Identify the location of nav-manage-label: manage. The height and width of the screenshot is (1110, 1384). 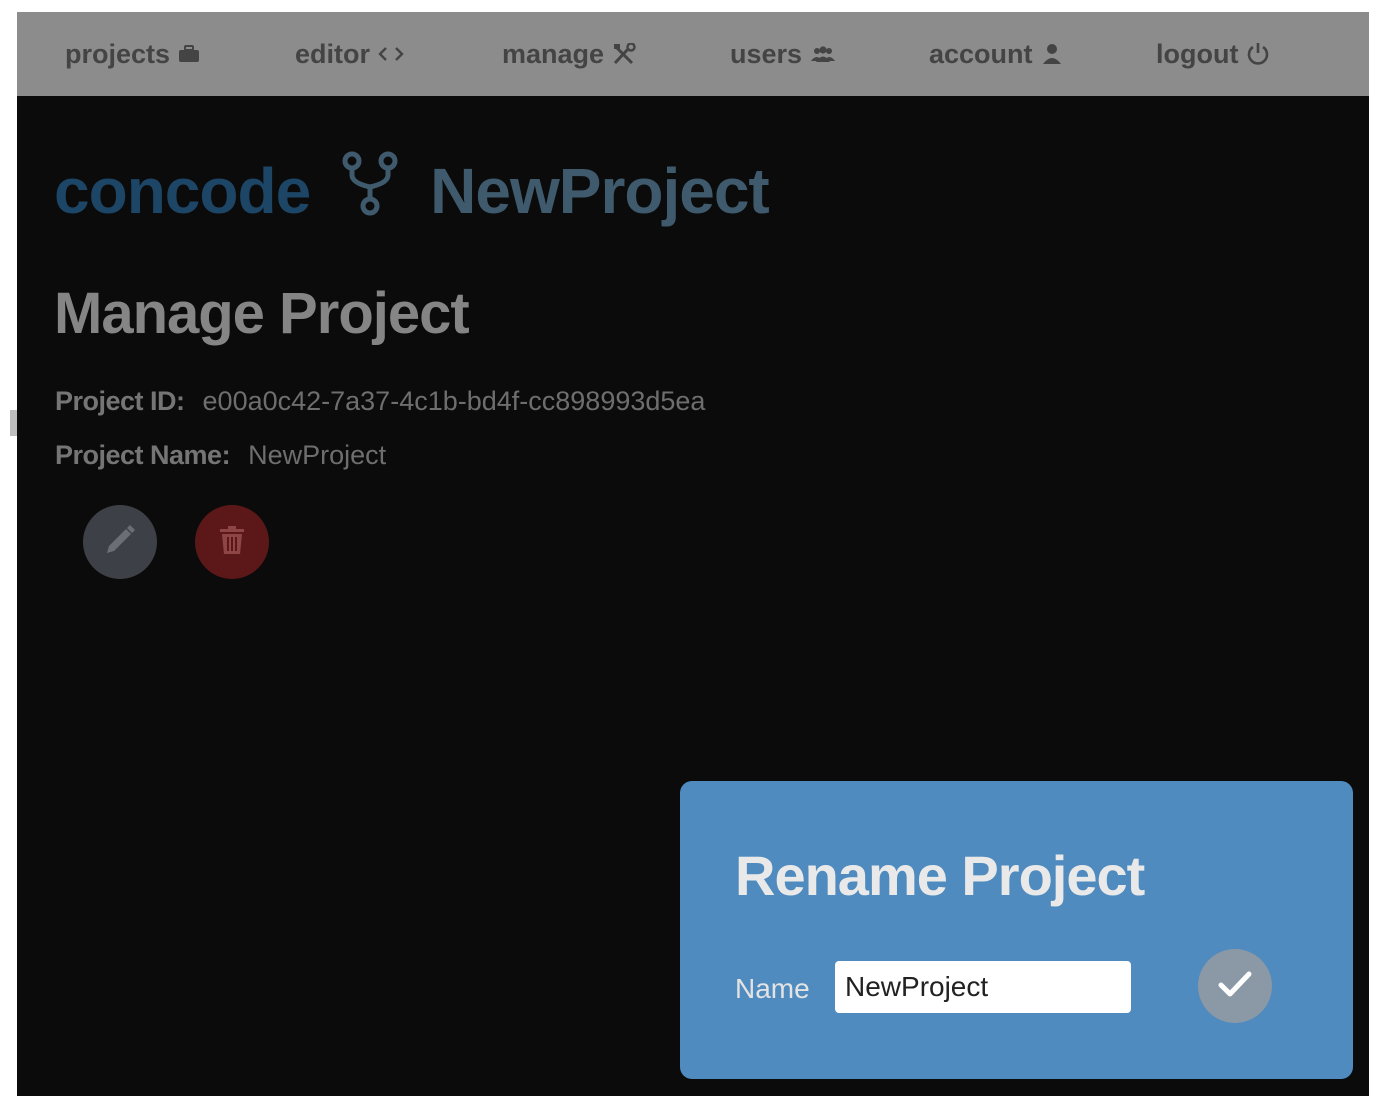
(553, 53).